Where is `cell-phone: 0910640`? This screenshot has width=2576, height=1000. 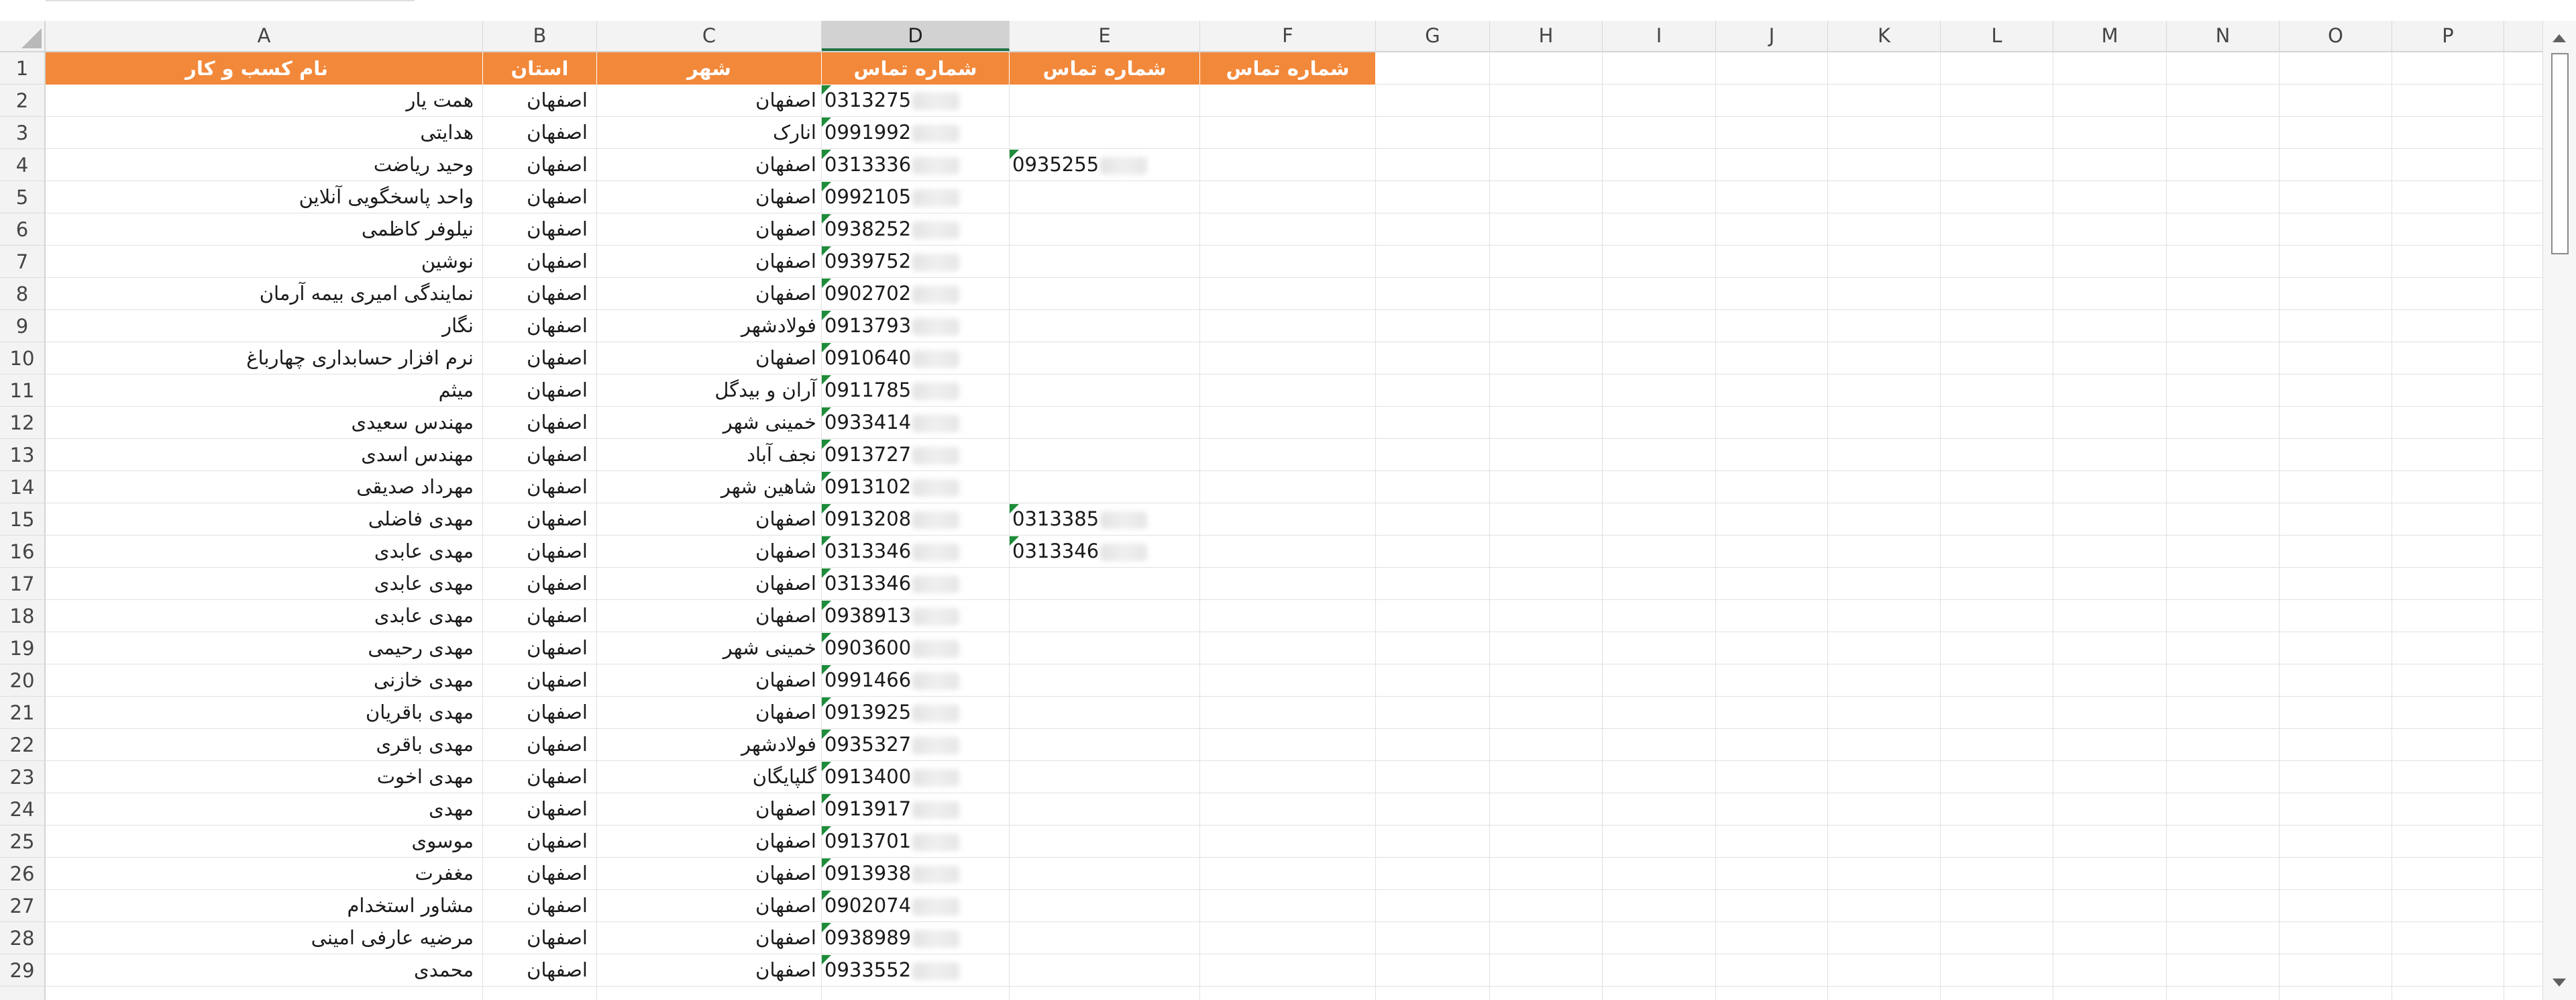
cell-phone: 0910640 is located at coordinates (916, 358).